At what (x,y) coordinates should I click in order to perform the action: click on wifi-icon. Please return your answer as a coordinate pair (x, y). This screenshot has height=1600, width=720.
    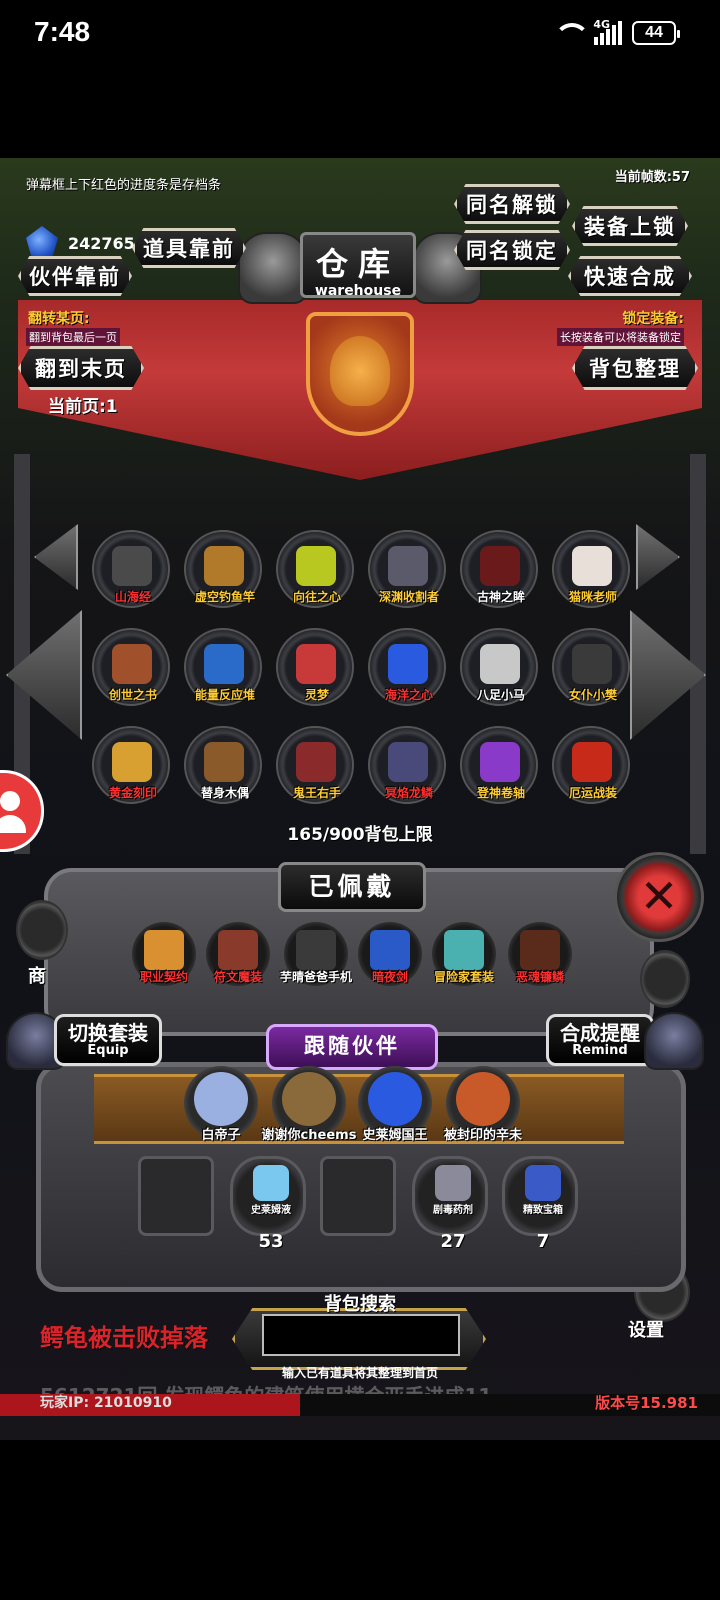
    Looking at the image, I should click on (571, 33).